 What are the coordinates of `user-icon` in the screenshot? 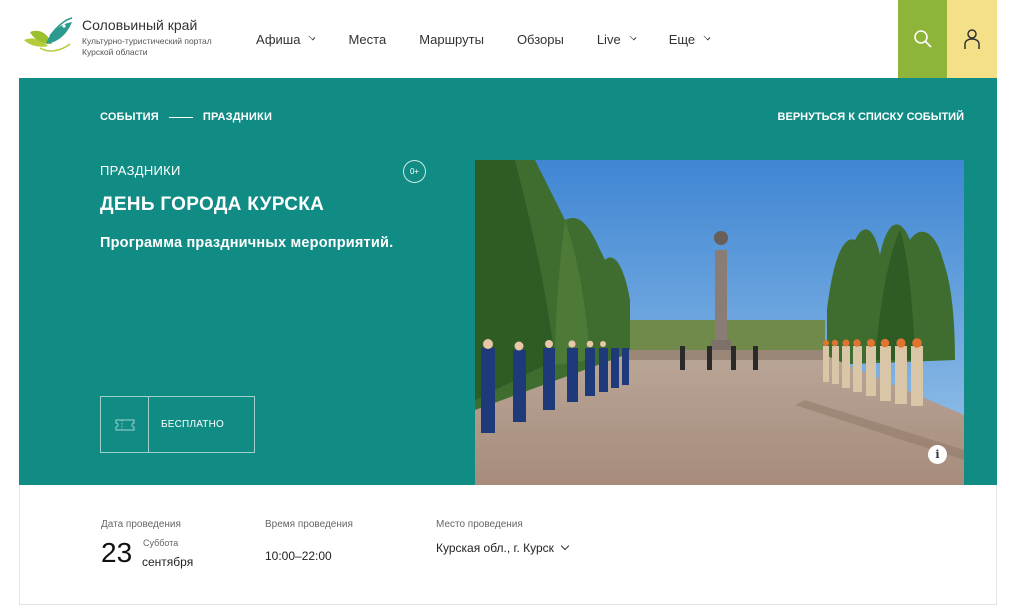 It's located at (972, 39).